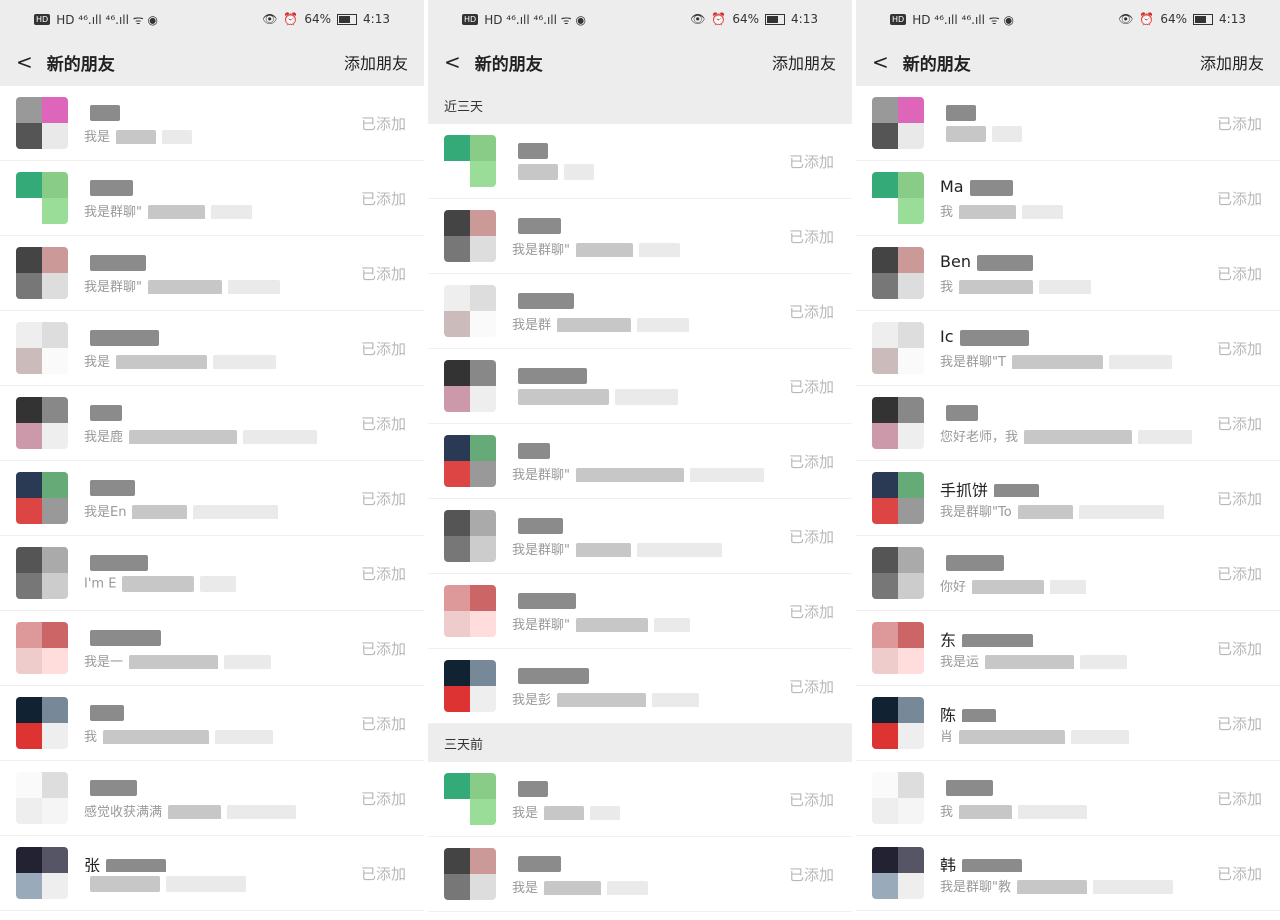 The image size is (1280, 920). What do you see at coordinates (640, 743) in the screenshot?
I see `section-older-header: 三天前` at bounding box center [640, 743].